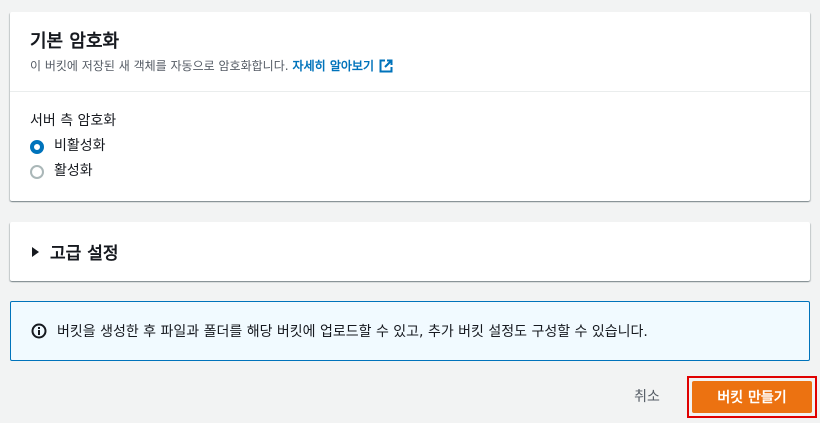 This screenshot has height=423, width=820. I want to click on encryption-description: 이 버킷에 저장된 새 객체를 자동으로 암호화합니다. 자세히 알아보기, so click(410, 66).